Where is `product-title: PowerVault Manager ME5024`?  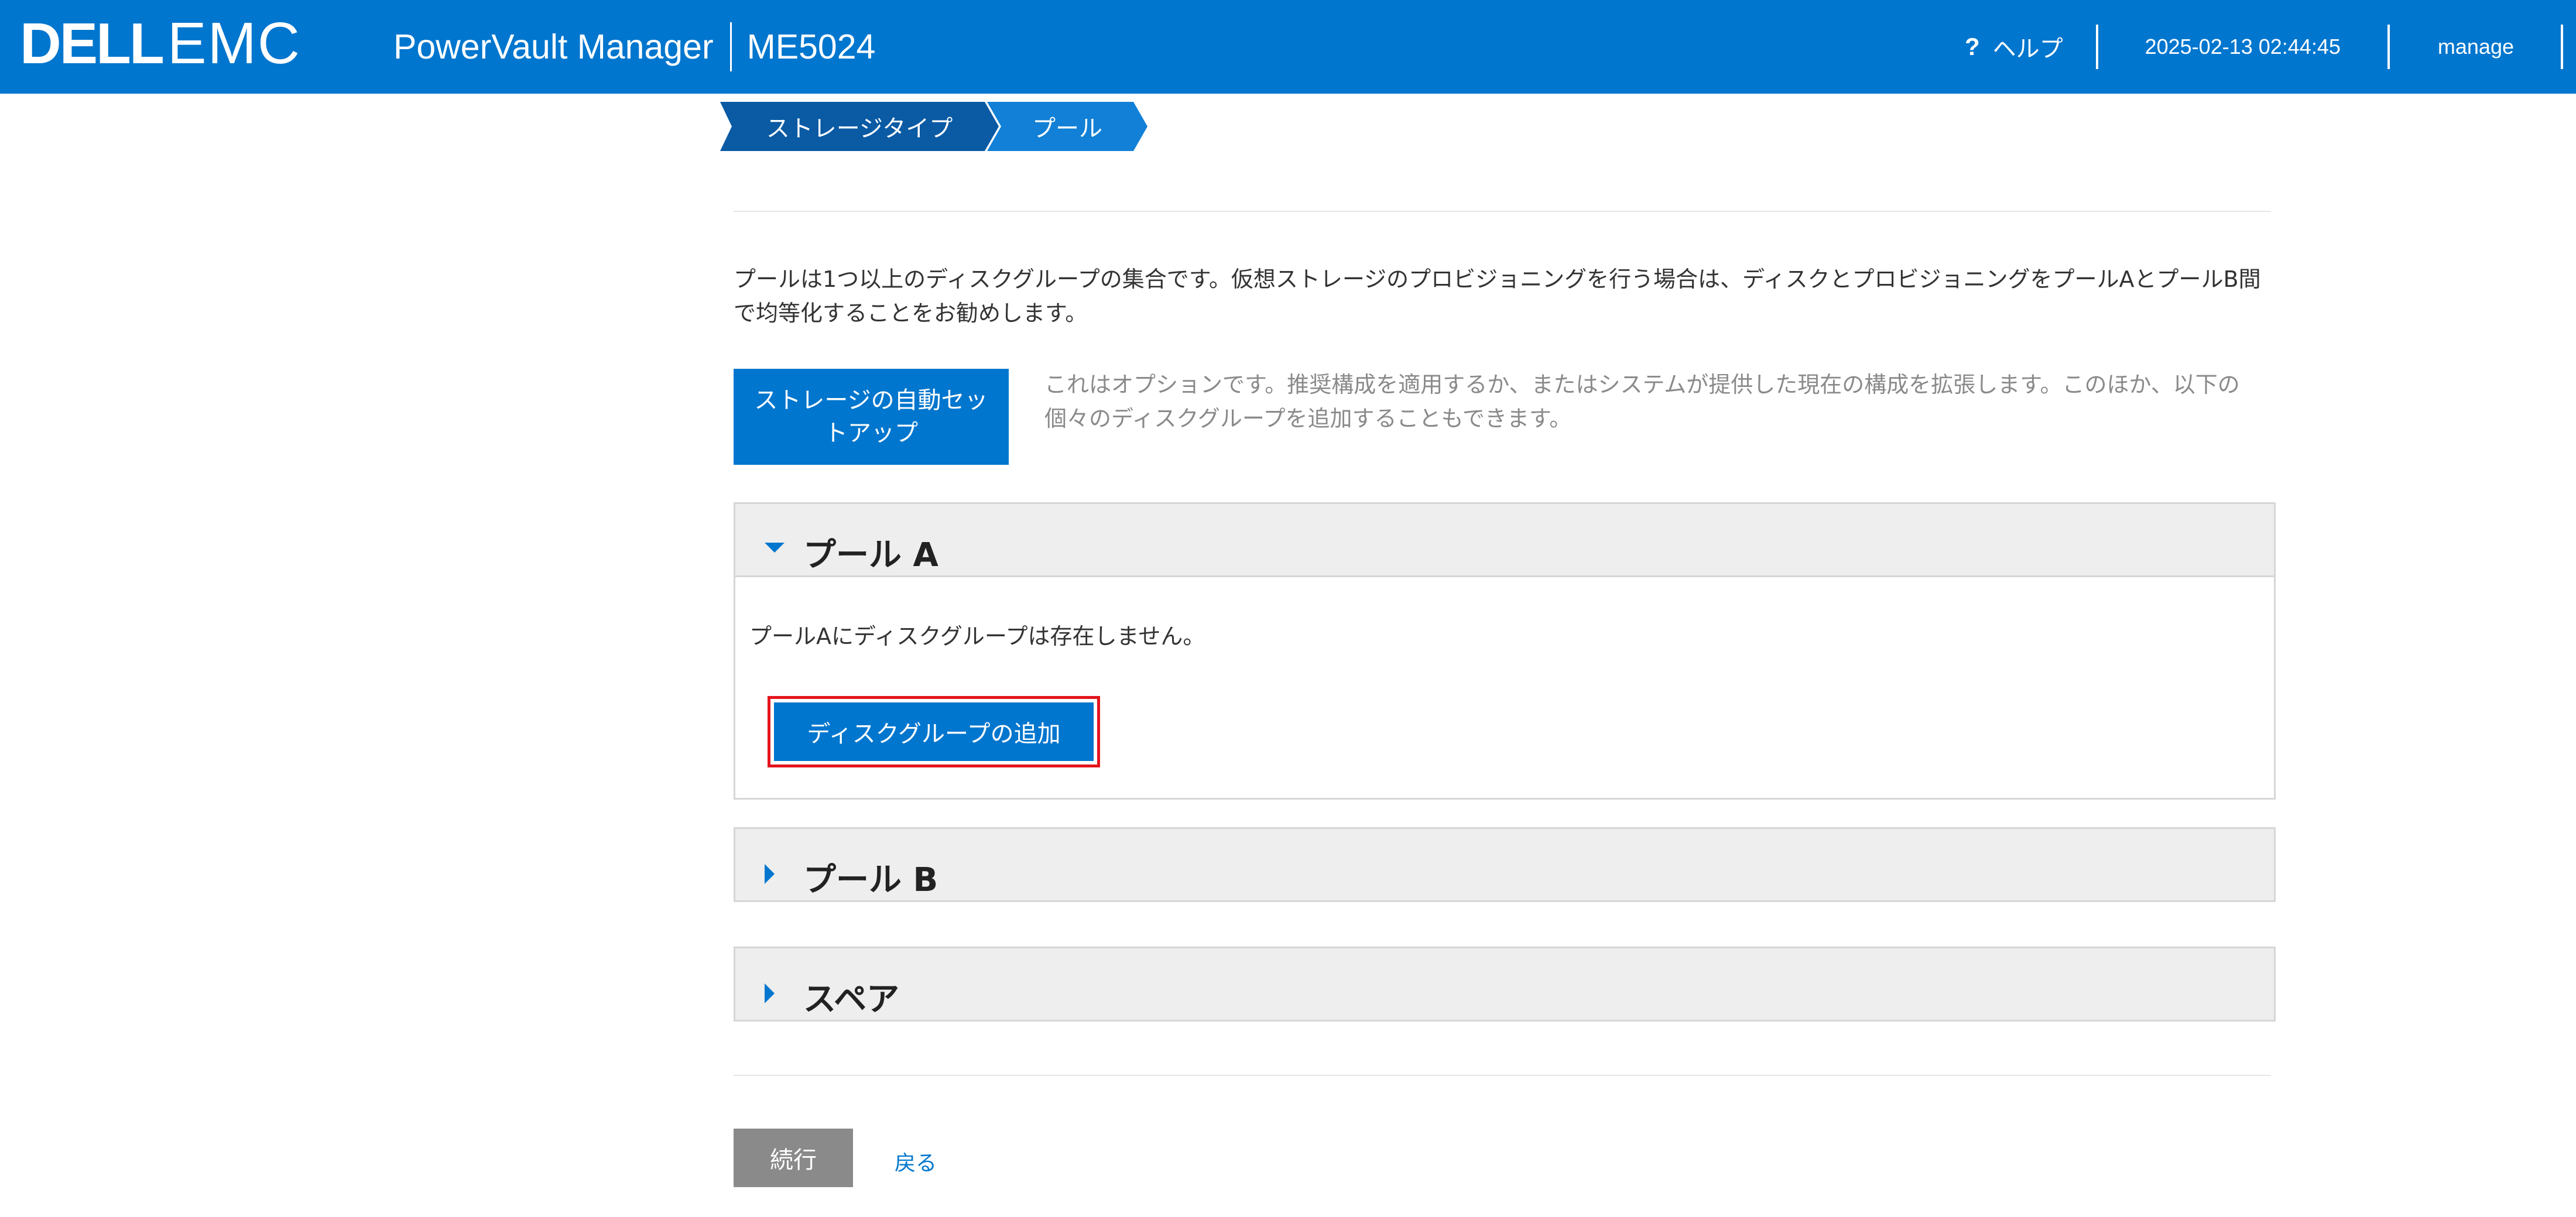
product-title: PowerVault Manager ME5024 is located at coordinates (634, 47).